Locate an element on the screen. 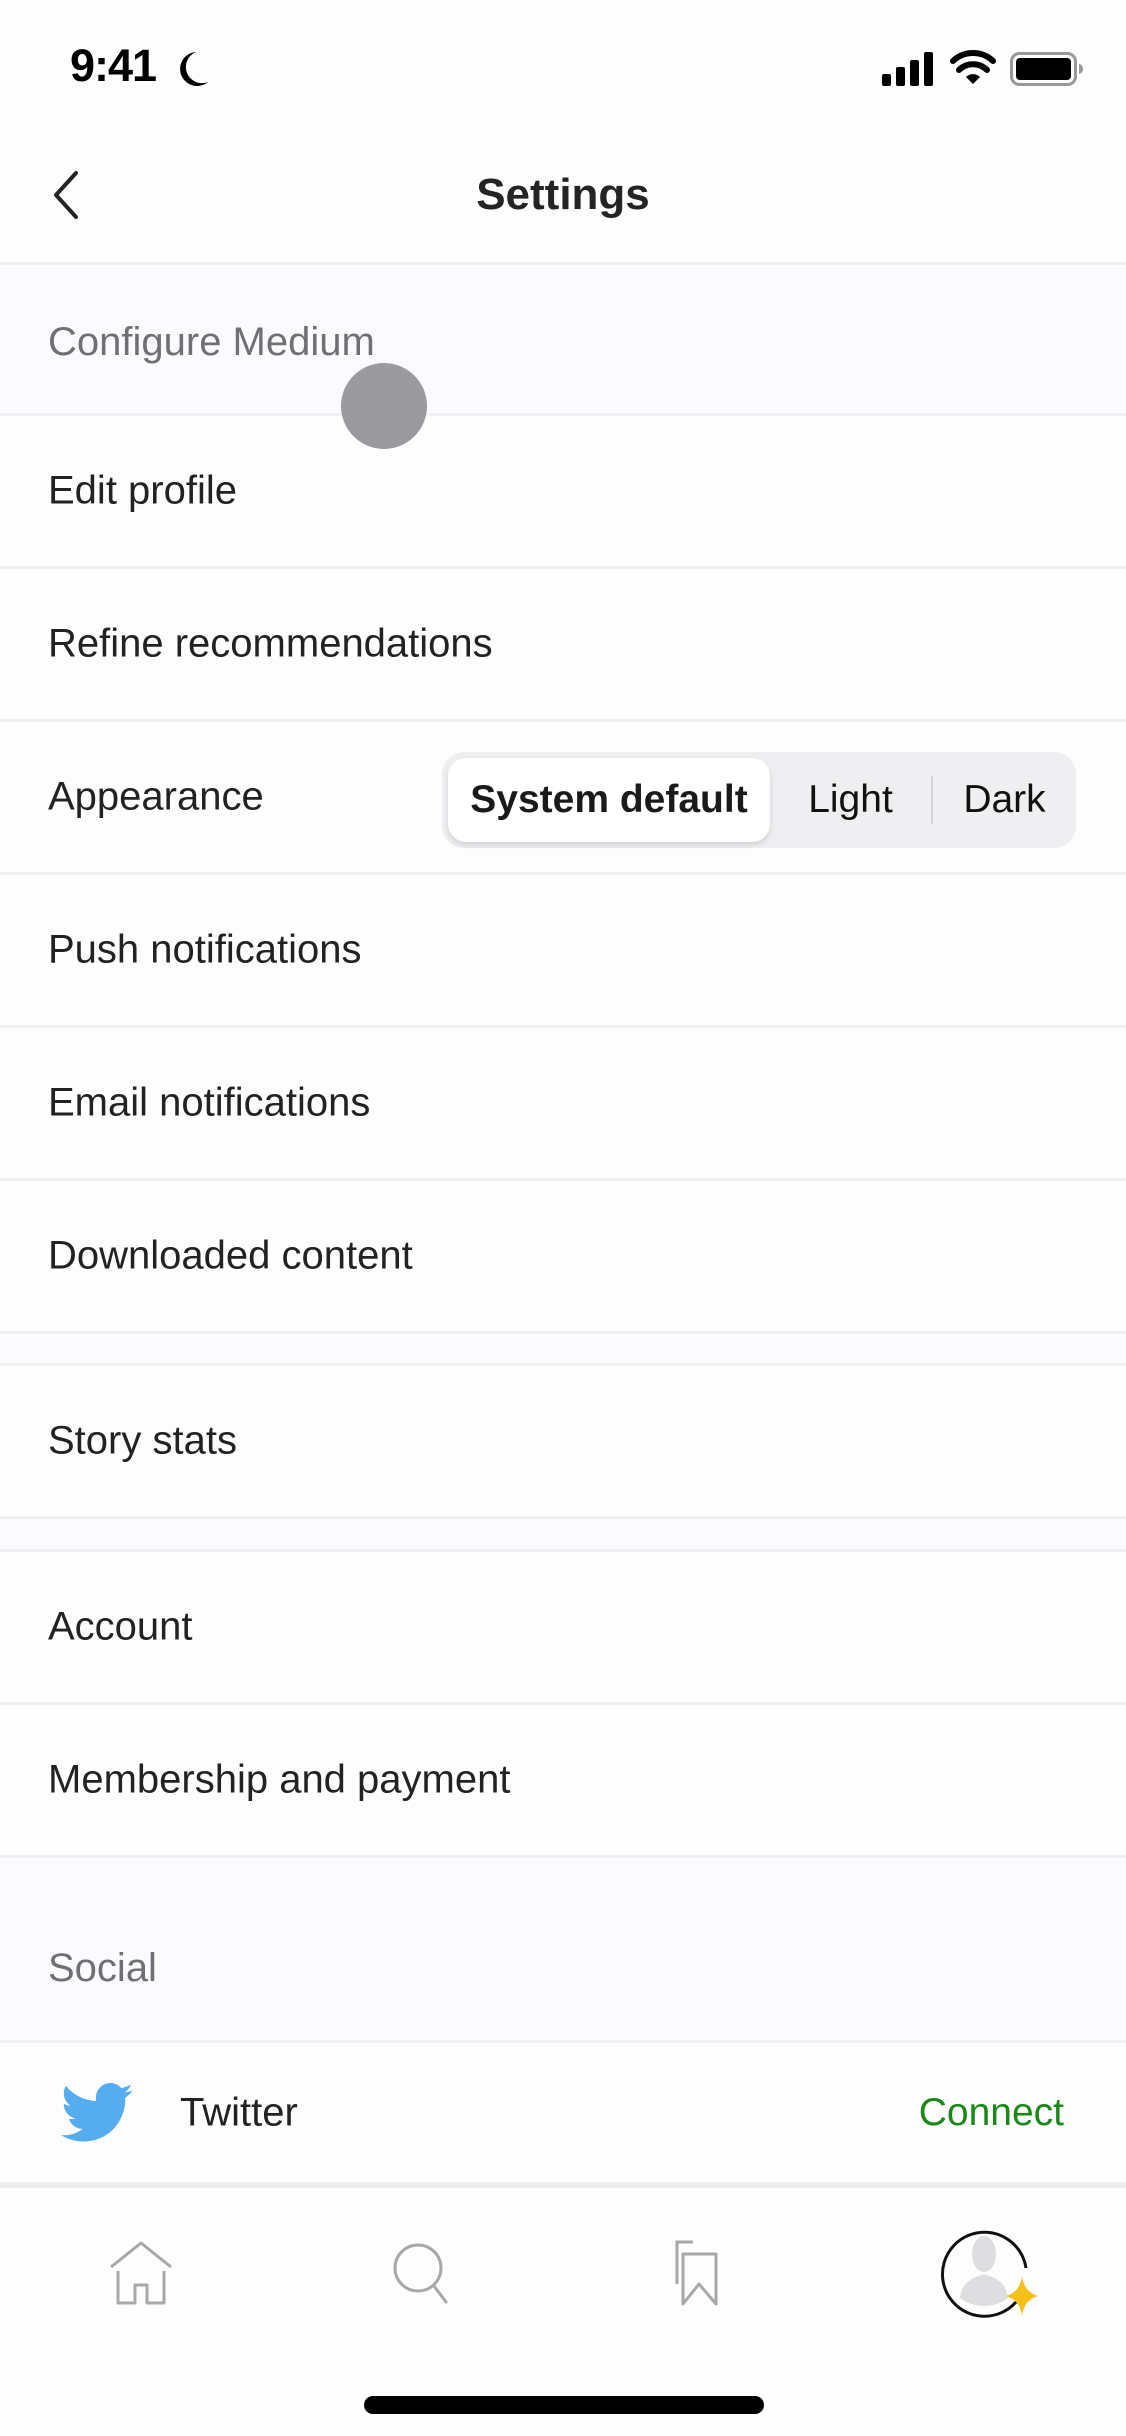  tab-profile is located at coordinates (993, 2271).